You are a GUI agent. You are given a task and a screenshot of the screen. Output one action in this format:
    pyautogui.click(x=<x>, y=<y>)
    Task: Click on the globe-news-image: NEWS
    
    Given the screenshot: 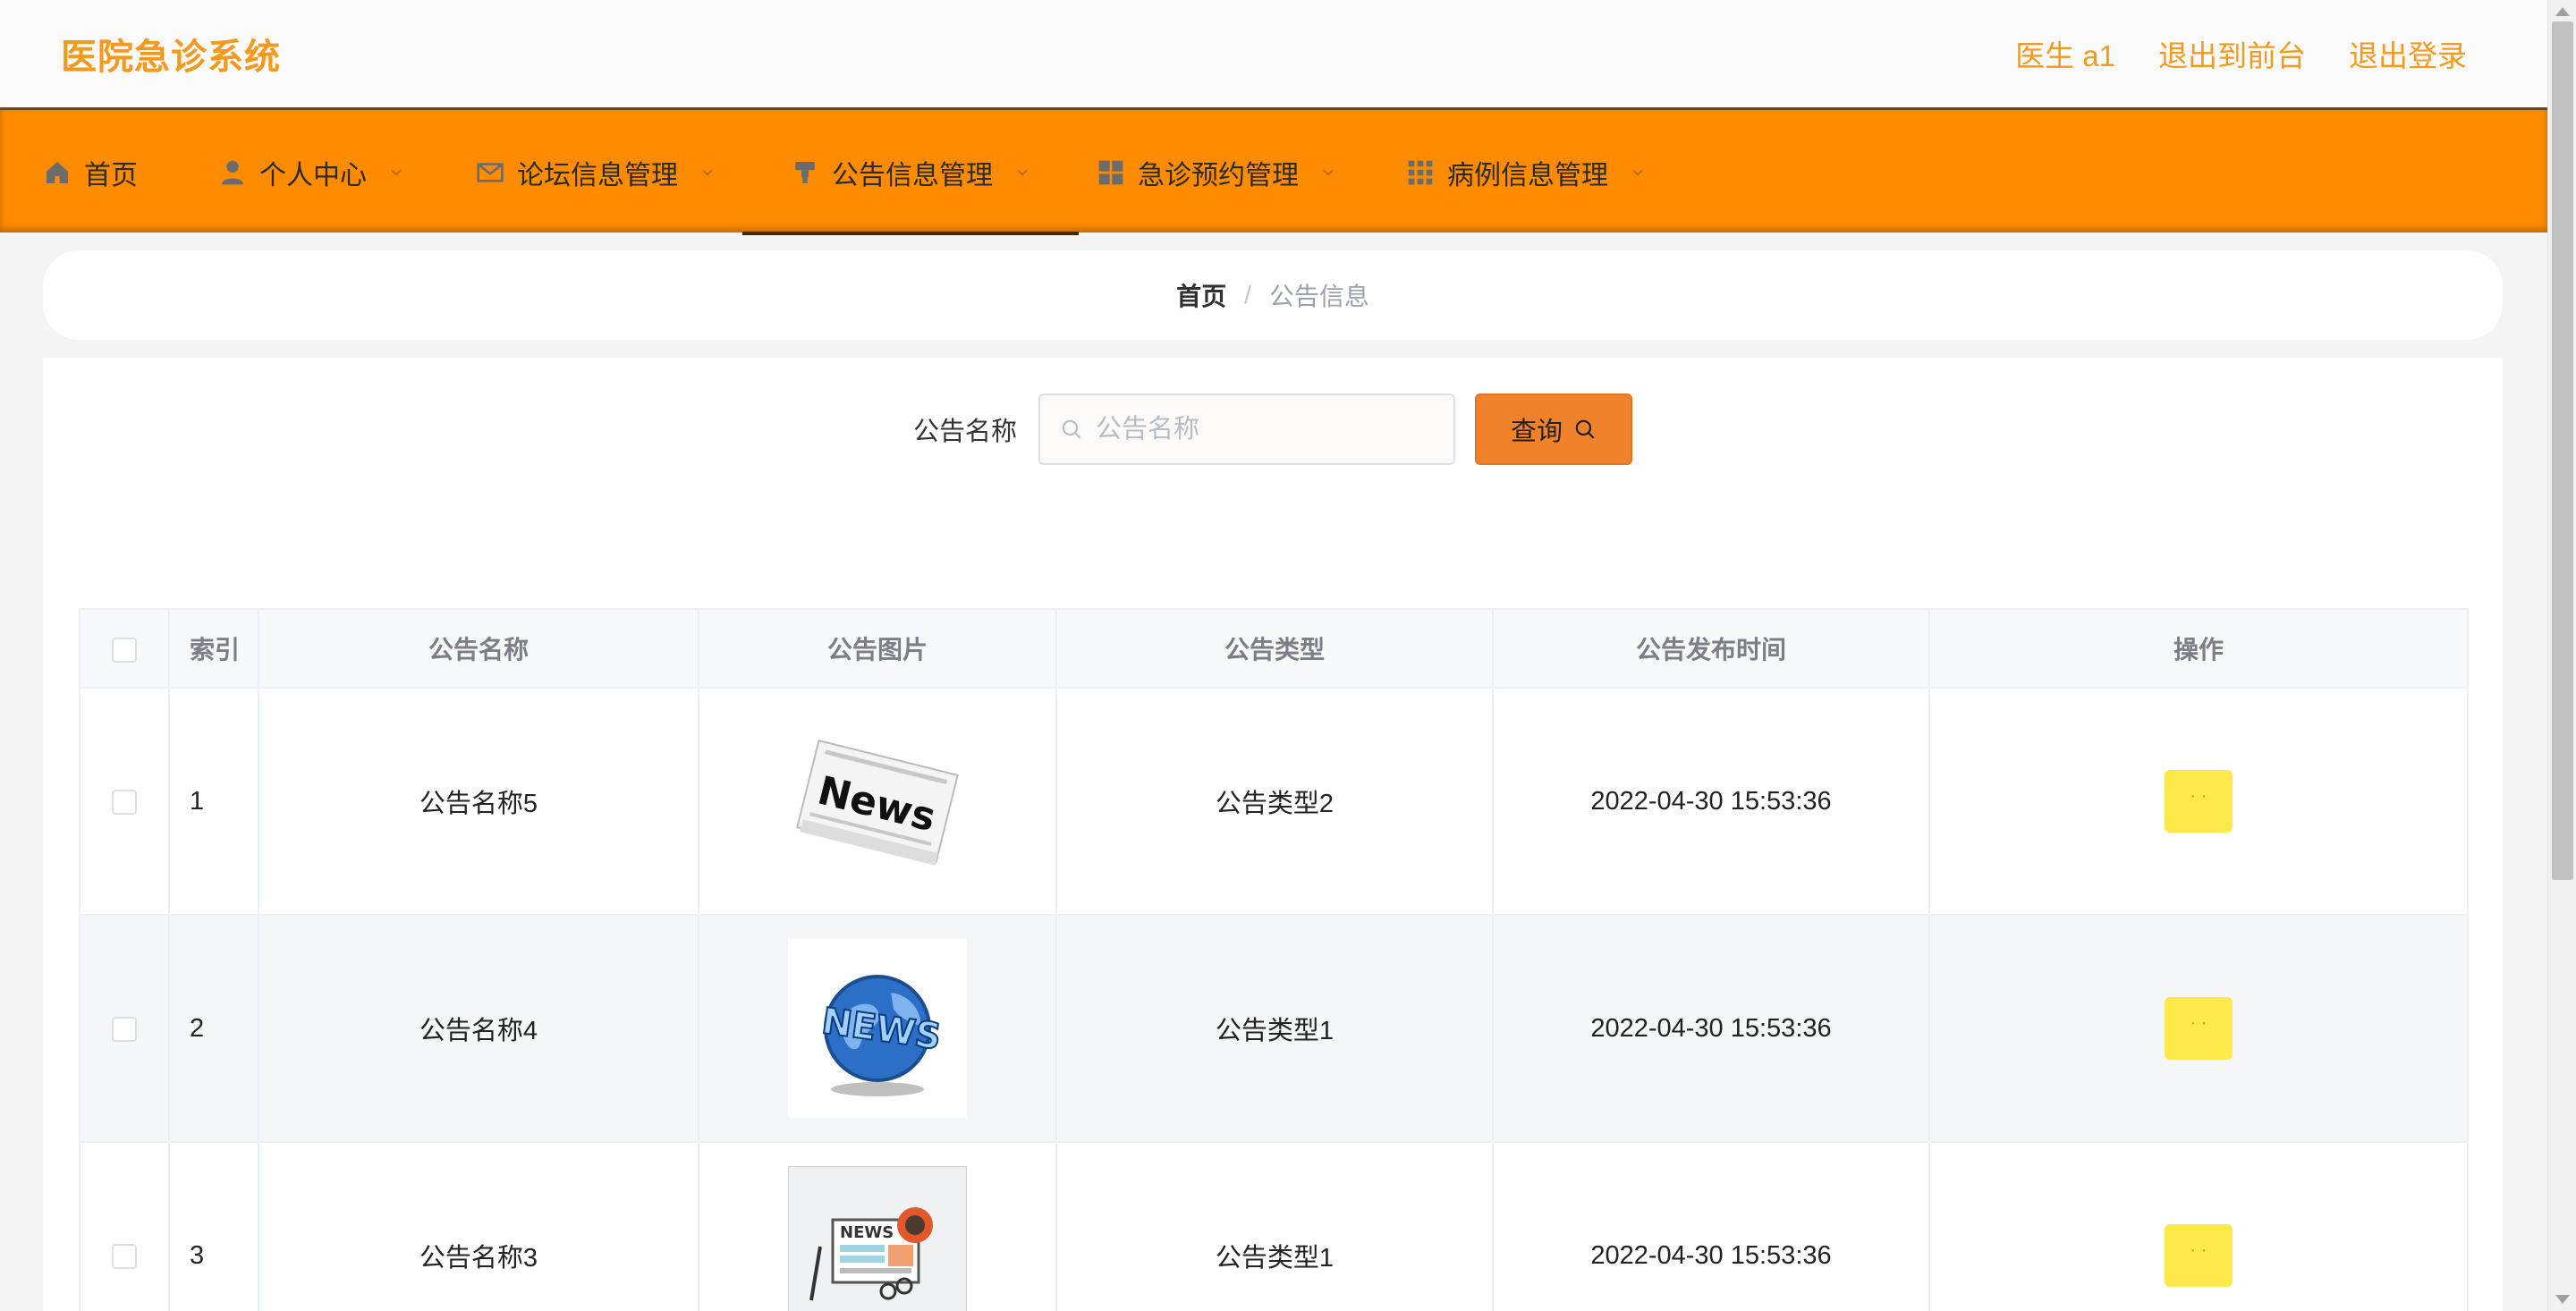 What is the action you would take?
    pyautogui.click(x=877, y=1028)
    